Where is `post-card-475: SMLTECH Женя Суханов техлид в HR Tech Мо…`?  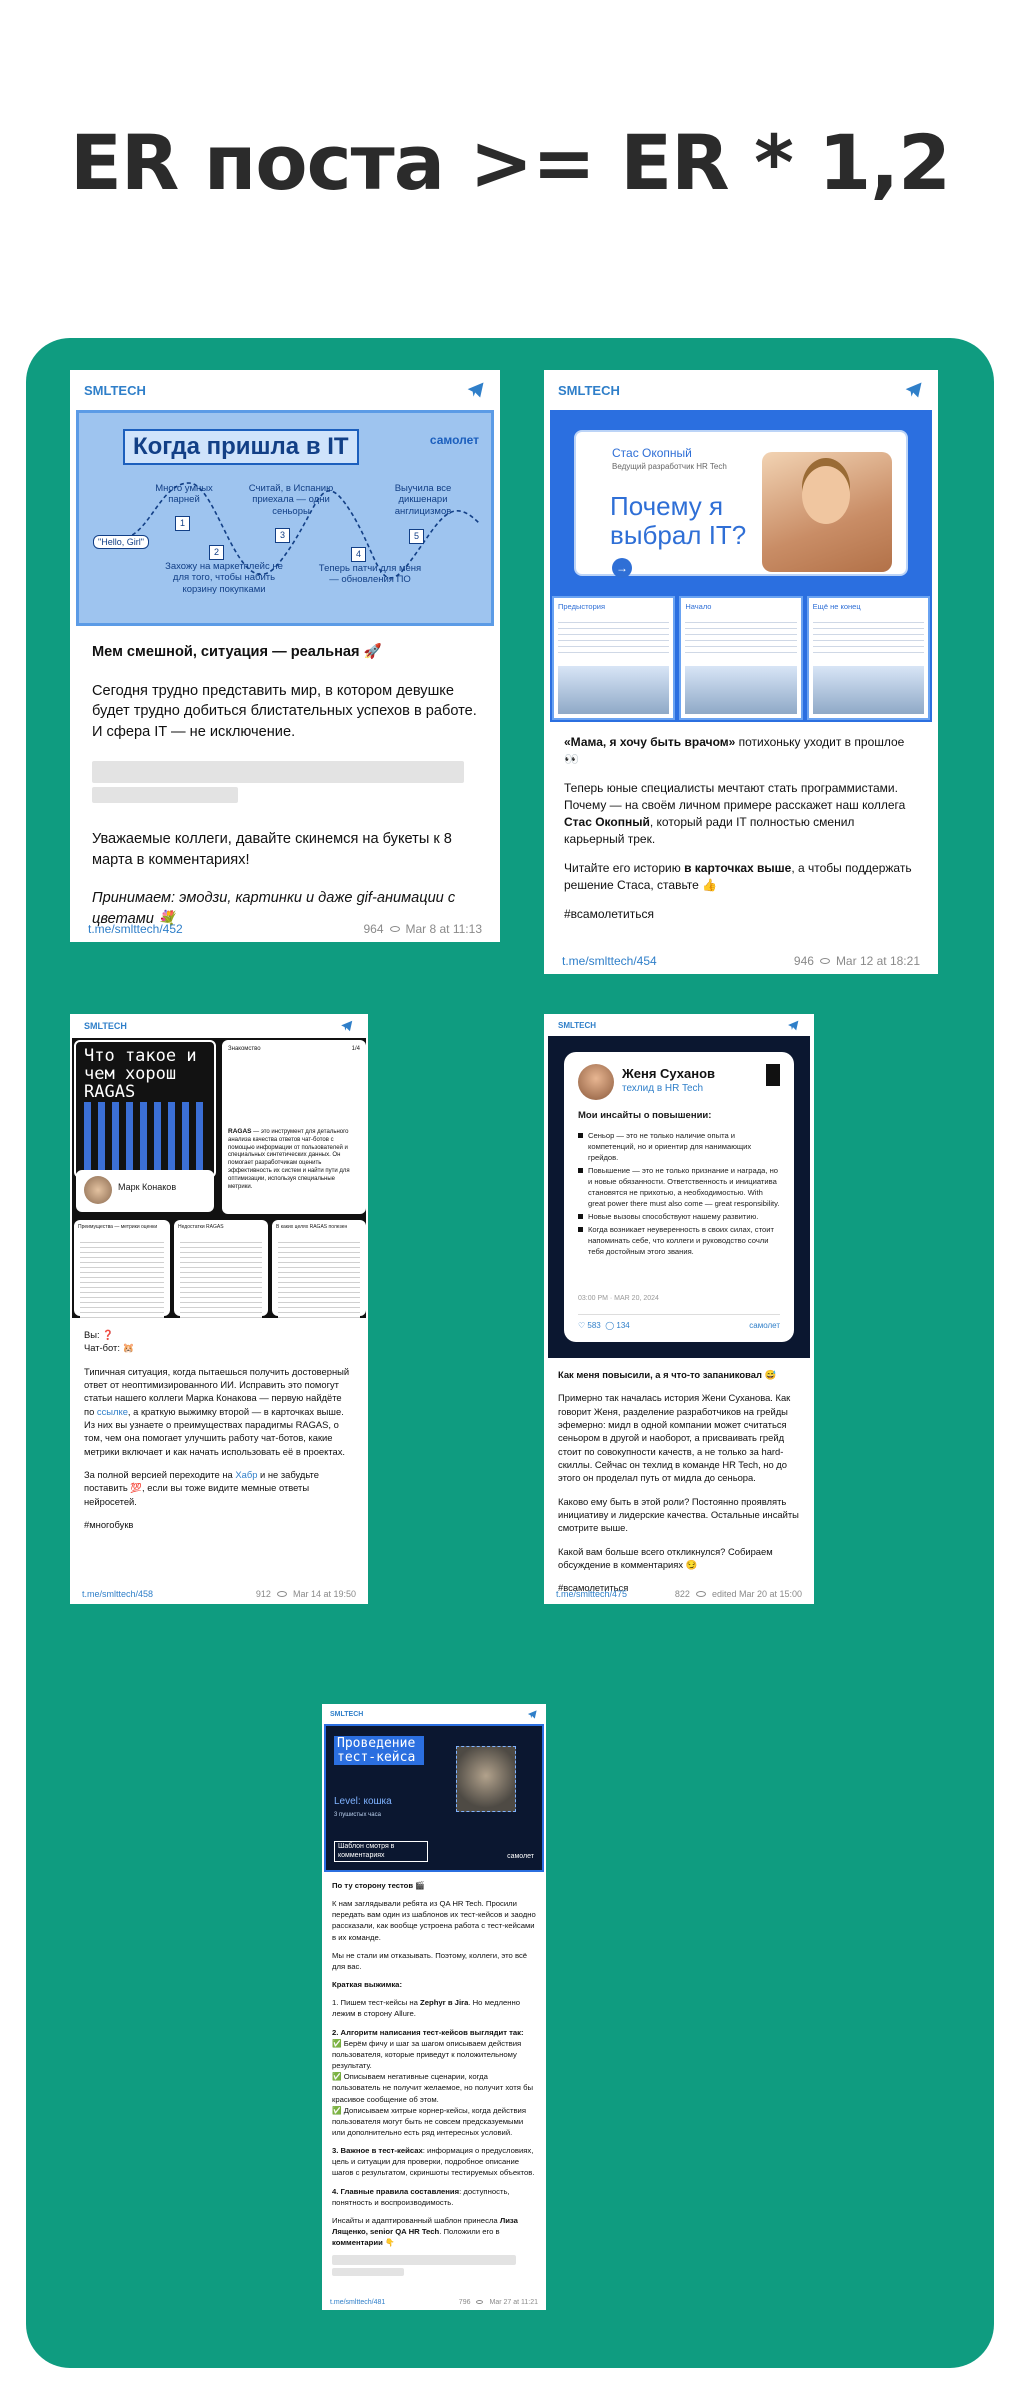 post-card-475: SMLTECH Женя Суханов техлид в HR Tech Мо… is located at coordinates (679, 1309).